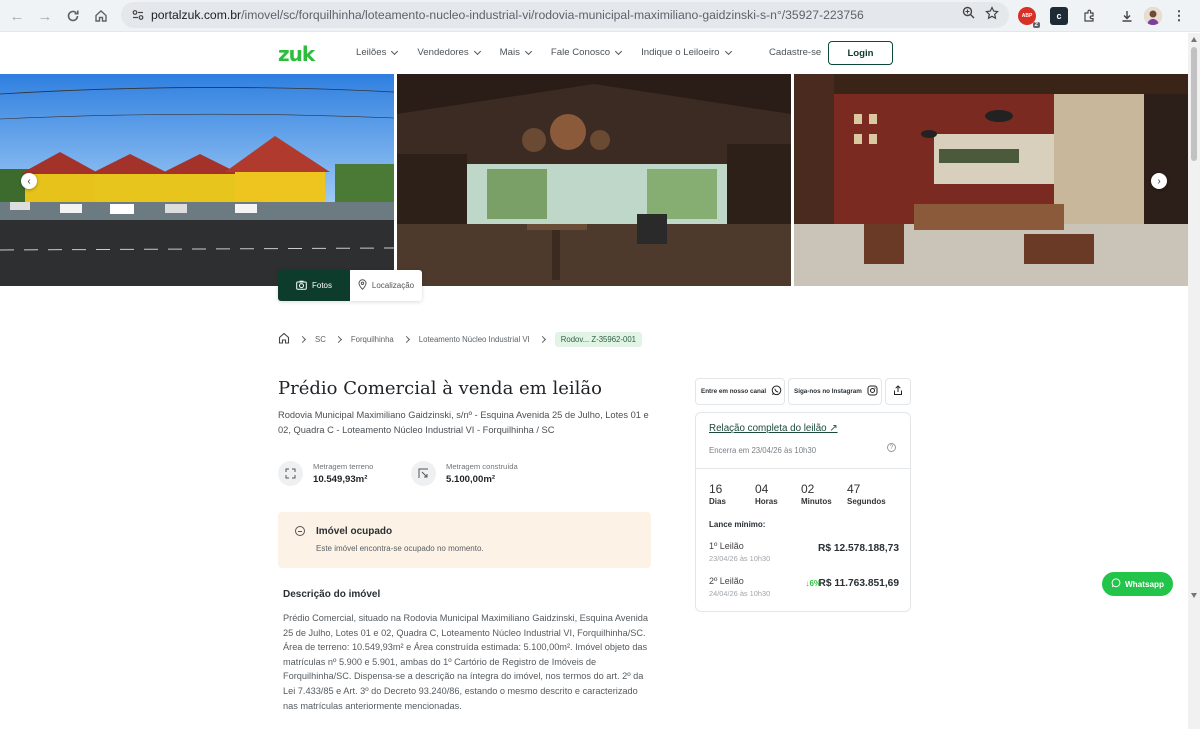 This screenshot has width=1200, height=729. I want to click on gallery-photo-bar, so click(991, 180).